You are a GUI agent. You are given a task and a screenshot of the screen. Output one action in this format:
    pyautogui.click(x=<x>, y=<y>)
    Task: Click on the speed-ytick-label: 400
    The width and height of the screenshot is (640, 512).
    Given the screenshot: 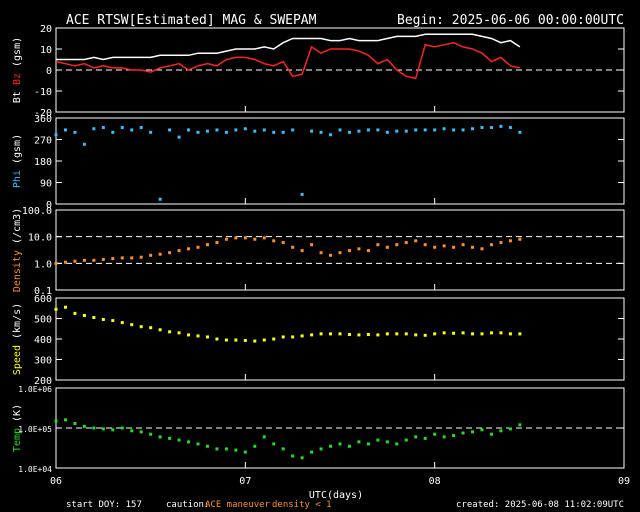 What is the action you would take?
    pyautogui.click(x=43, y=340)
    